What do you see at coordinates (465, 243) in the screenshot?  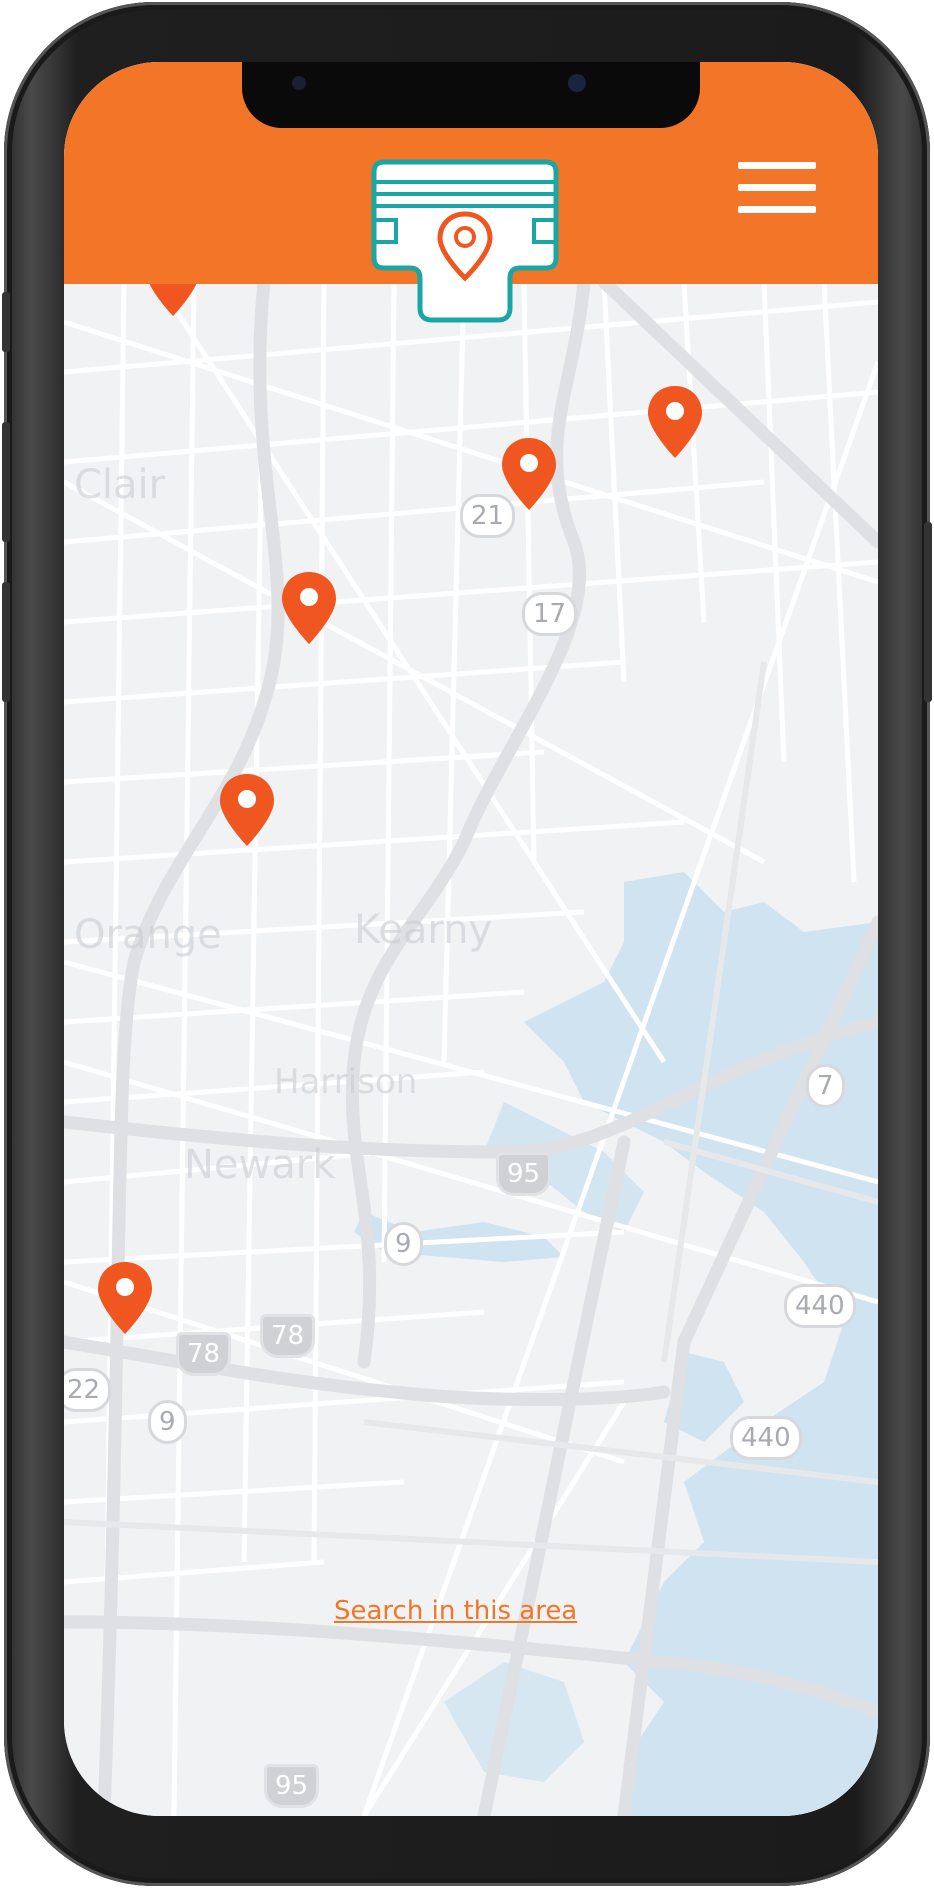 I see `diaper-location-logo-icon` at bounding box center [465, 243].